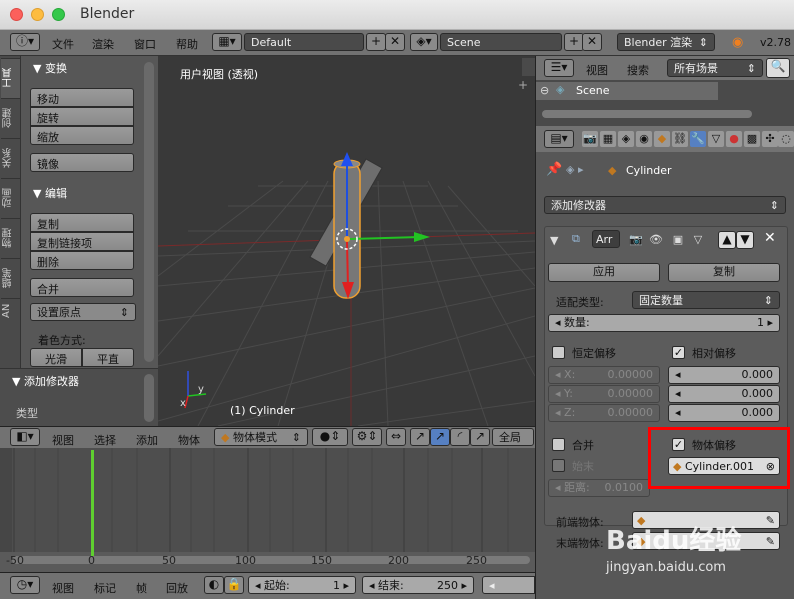  Describe the element at coordinates (440, 437) in the screenshot. I see `translate-manipulator-icon: ↗` at that location.